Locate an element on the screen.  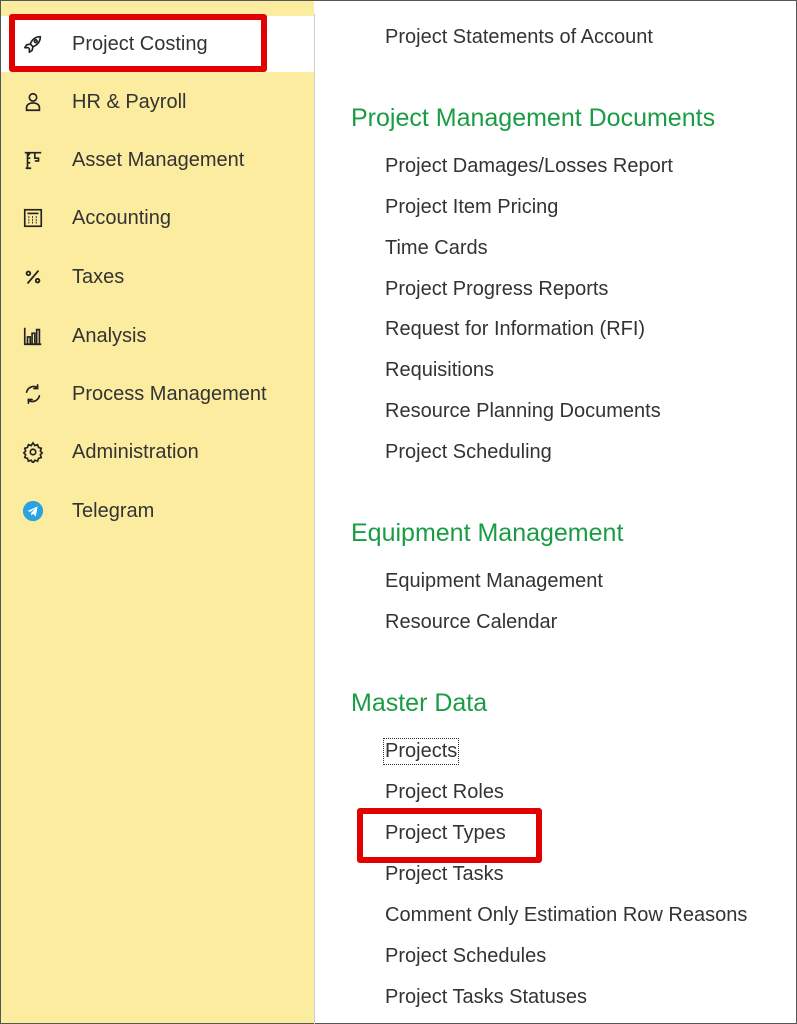
sidebar-item-label: HR & Payroll is located at coordinates (129, 101).